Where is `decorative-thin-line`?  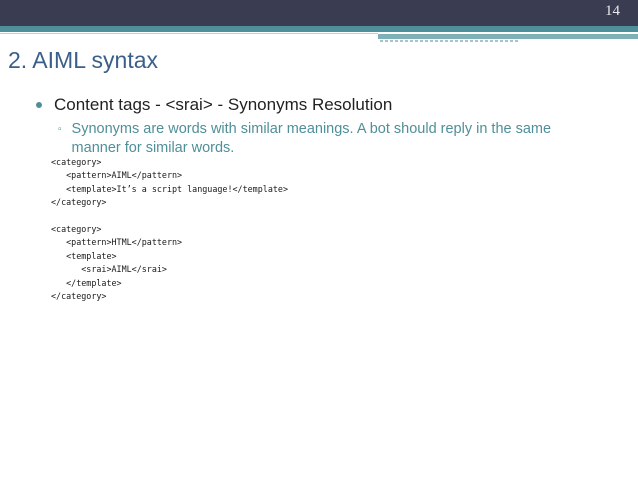
decorative-thin-line is located at coordinates (189, 33).